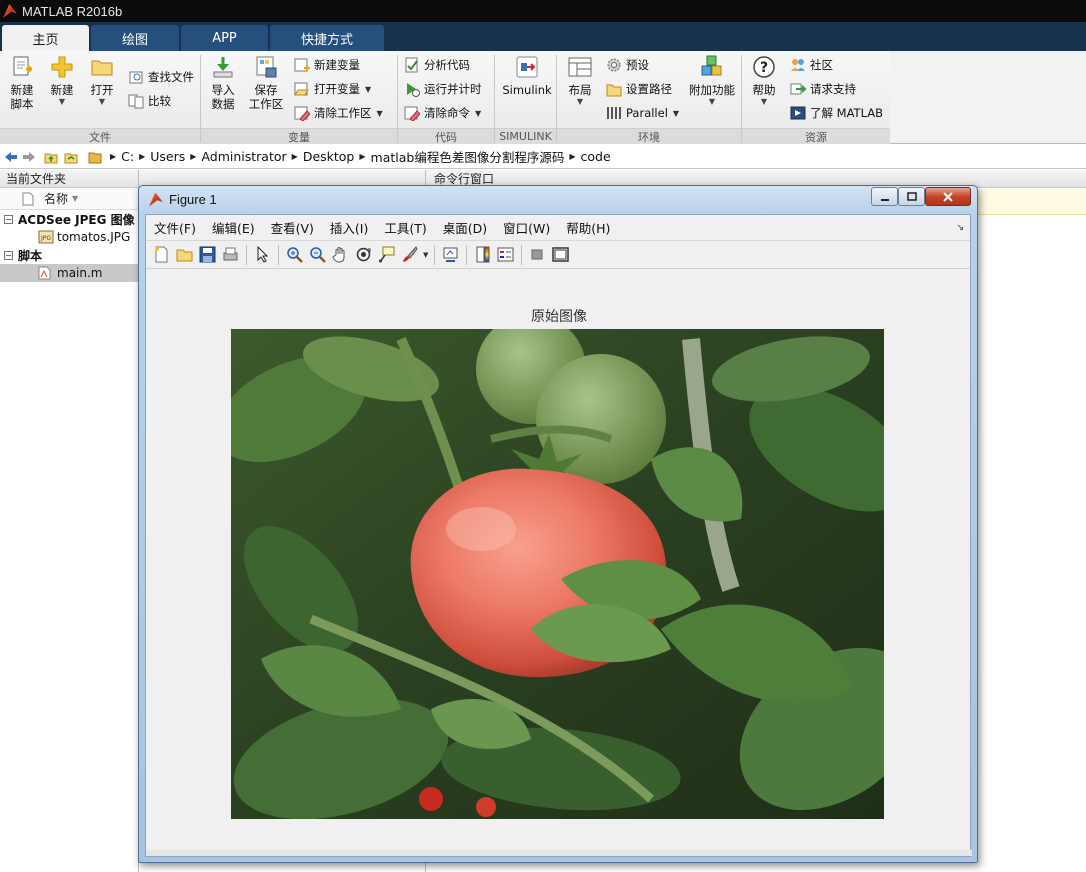 This screenshot has height=872, width=1086. What do you see at coordinates (329, 156) in the screenshot?
I see `breadcrumb-item: Desktop` at bounding box center [329, 156].